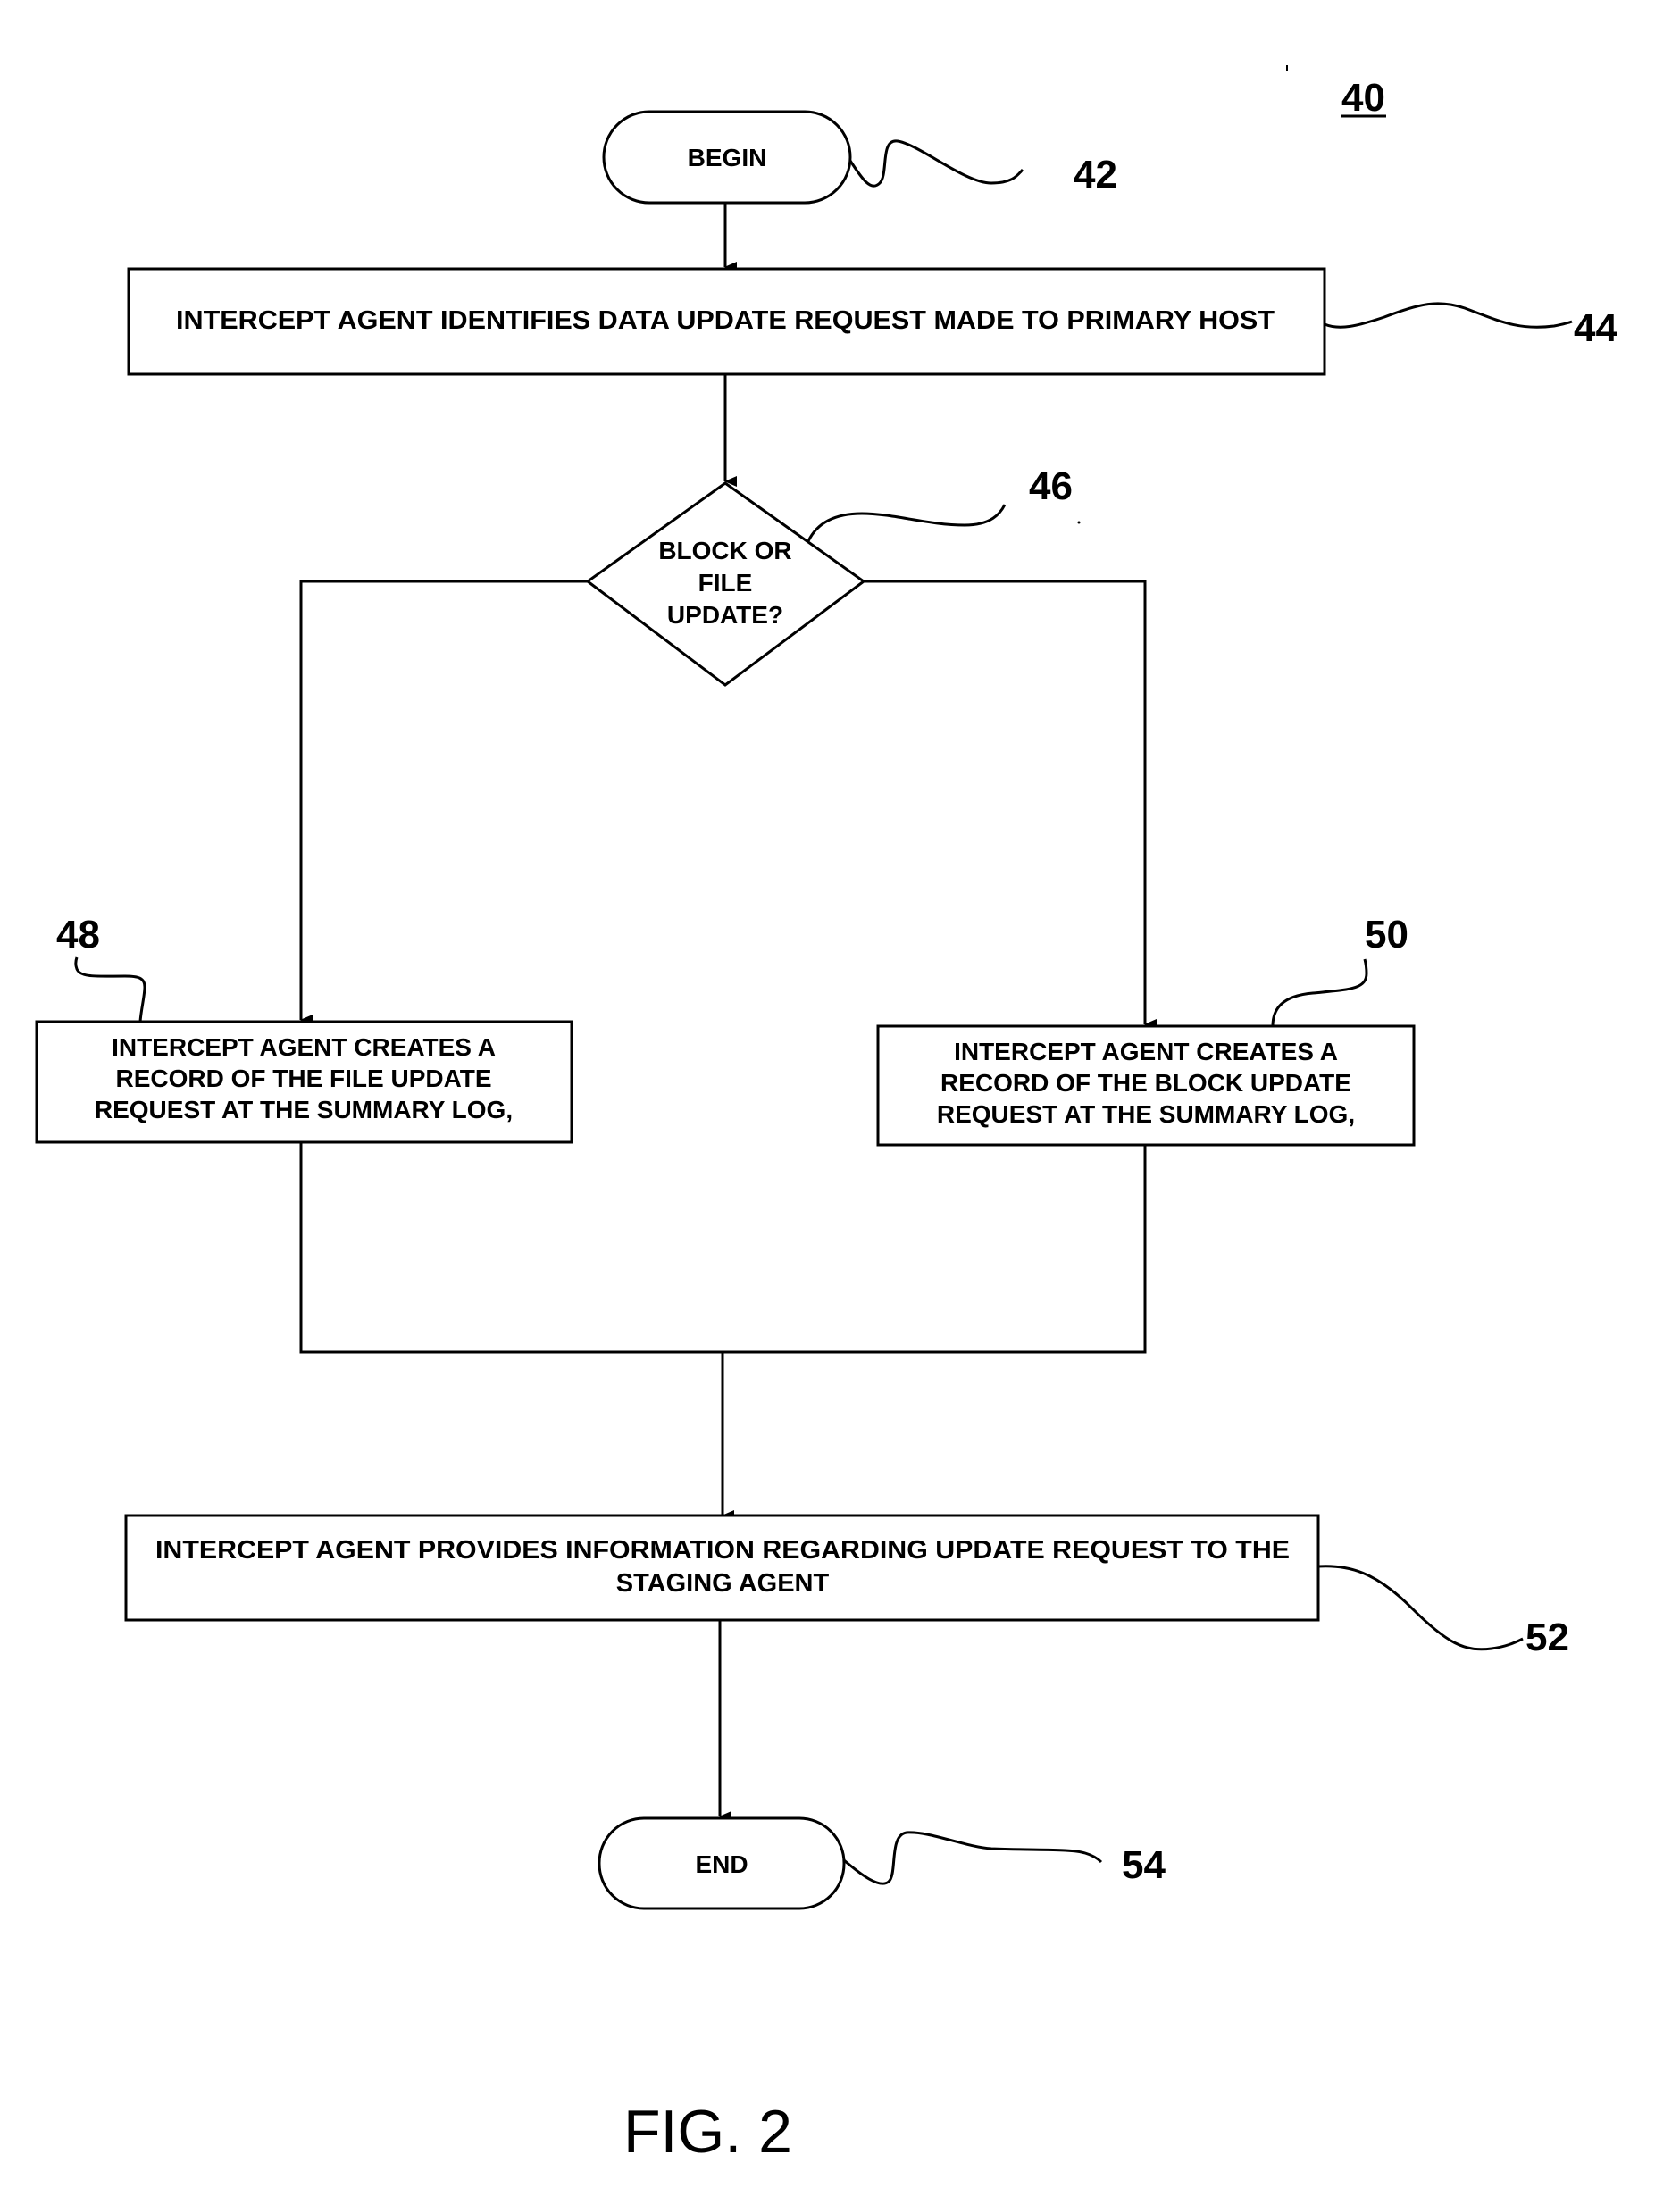  Describe the element at coordinates (707, 2132) in the screenshot. I see `figure-caption: FIG. 2` at that location.